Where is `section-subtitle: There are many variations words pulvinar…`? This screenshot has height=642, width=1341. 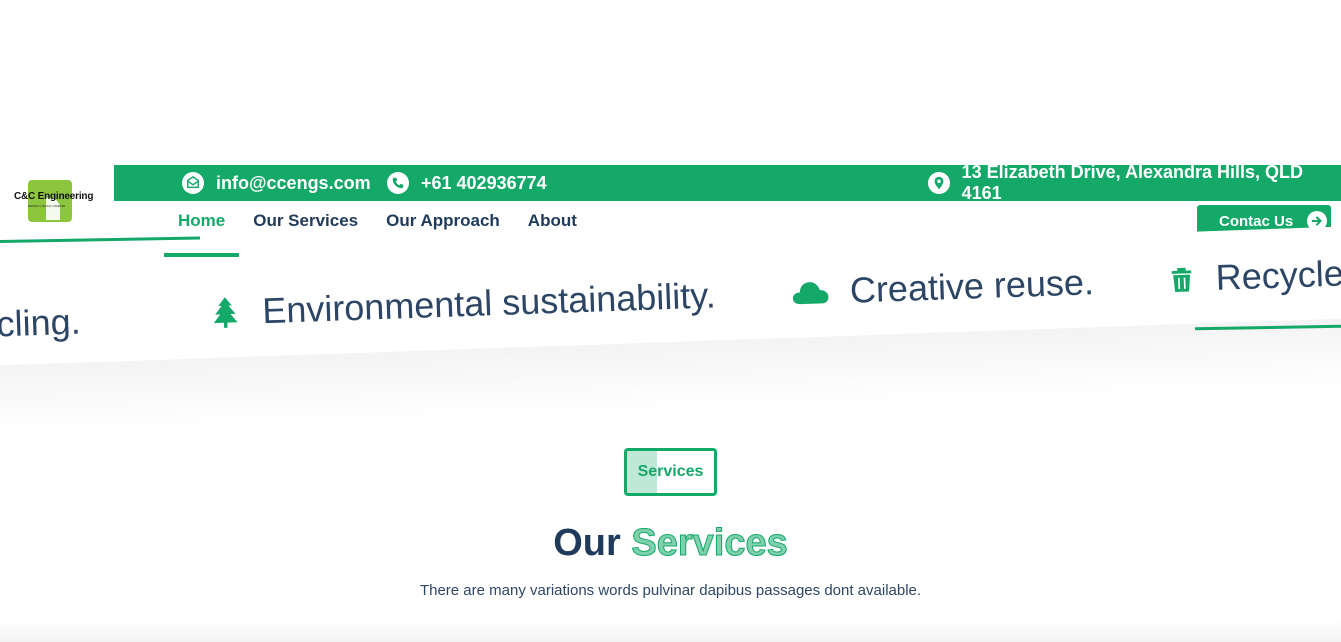 section-subtitle: There are many variations words pulvinar… is located at coordinates (670, 590).